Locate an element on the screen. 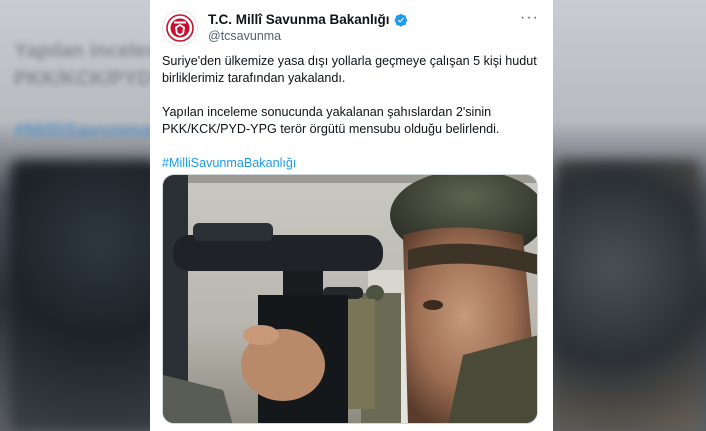 The image size is (706, 431). hashtag-link: #MilliSavunmaBakanlığı is located at coordinates (352, 163).